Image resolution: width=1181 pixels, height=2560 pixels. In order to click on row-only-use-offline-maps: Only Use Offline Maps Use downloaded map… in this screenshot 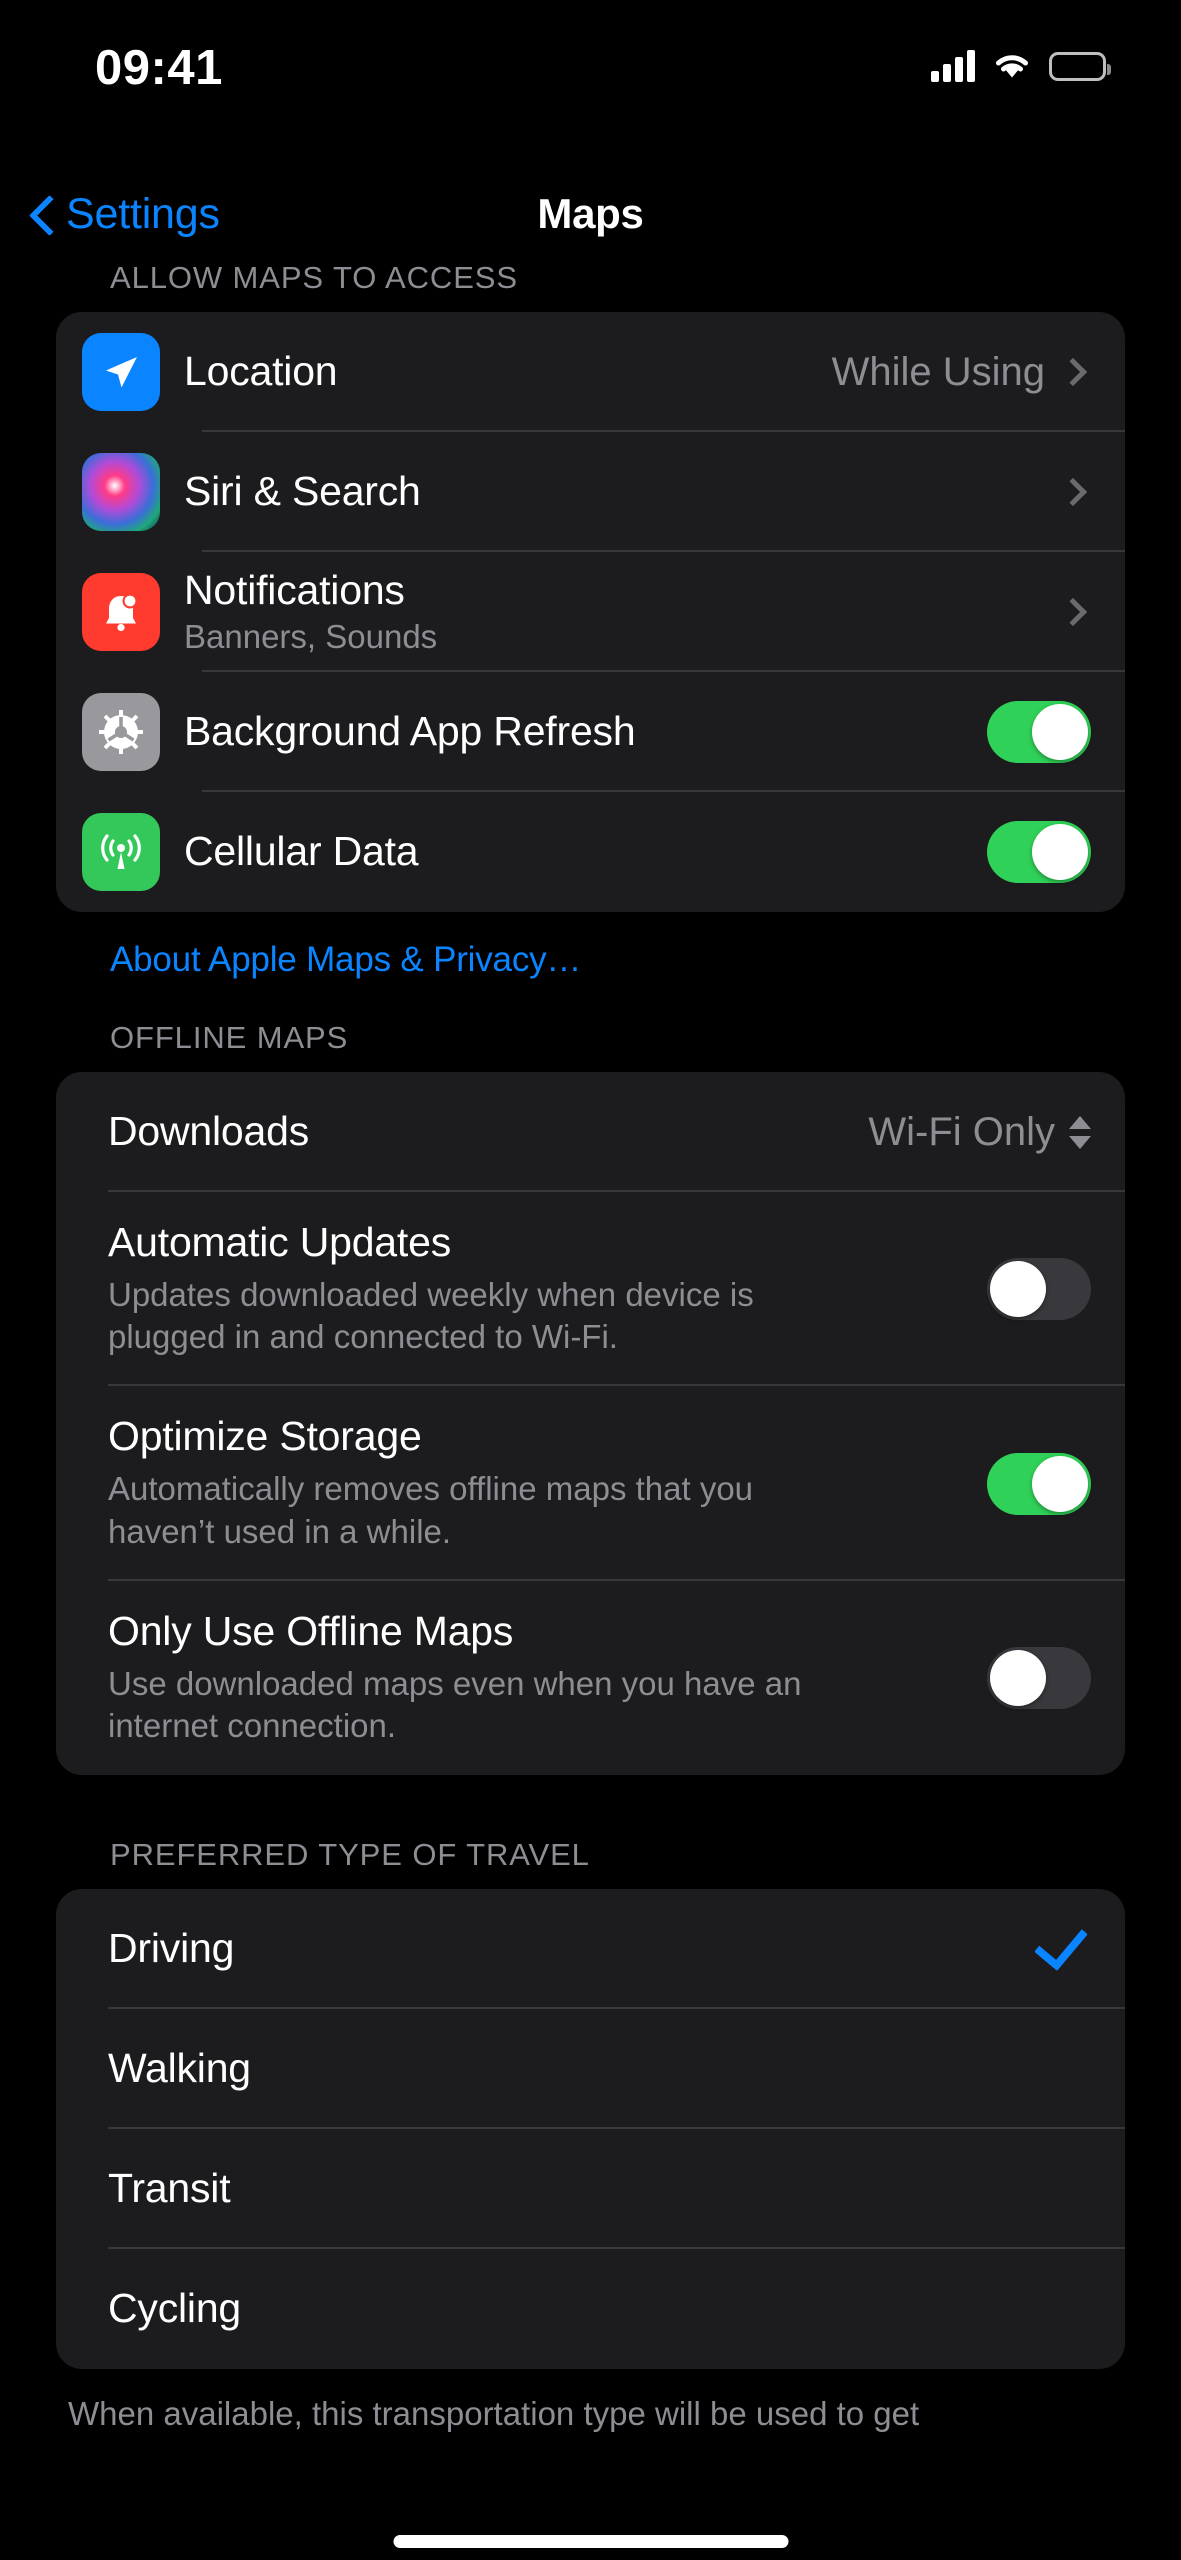, I will do `click(590, 1678)`.